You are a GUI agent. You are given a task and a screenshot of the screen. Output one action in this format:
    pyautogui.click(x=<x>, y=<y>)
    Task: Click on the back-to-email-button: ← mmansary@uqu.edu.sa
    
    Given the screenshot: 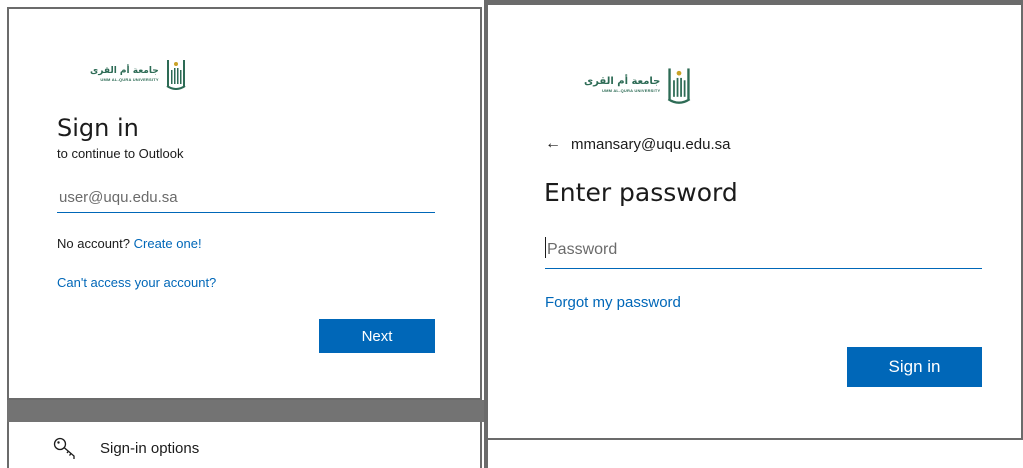 What is the action you would take?
    pyautogui.click(x=637, y=144)
    